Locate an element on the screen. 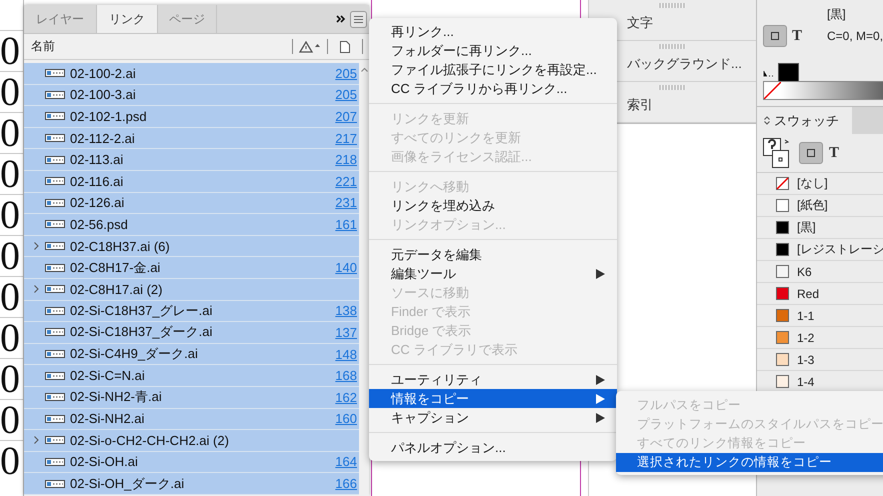 The image size is (883, 496). tab-label: スウォッチ is located at coordinates (806, 121).